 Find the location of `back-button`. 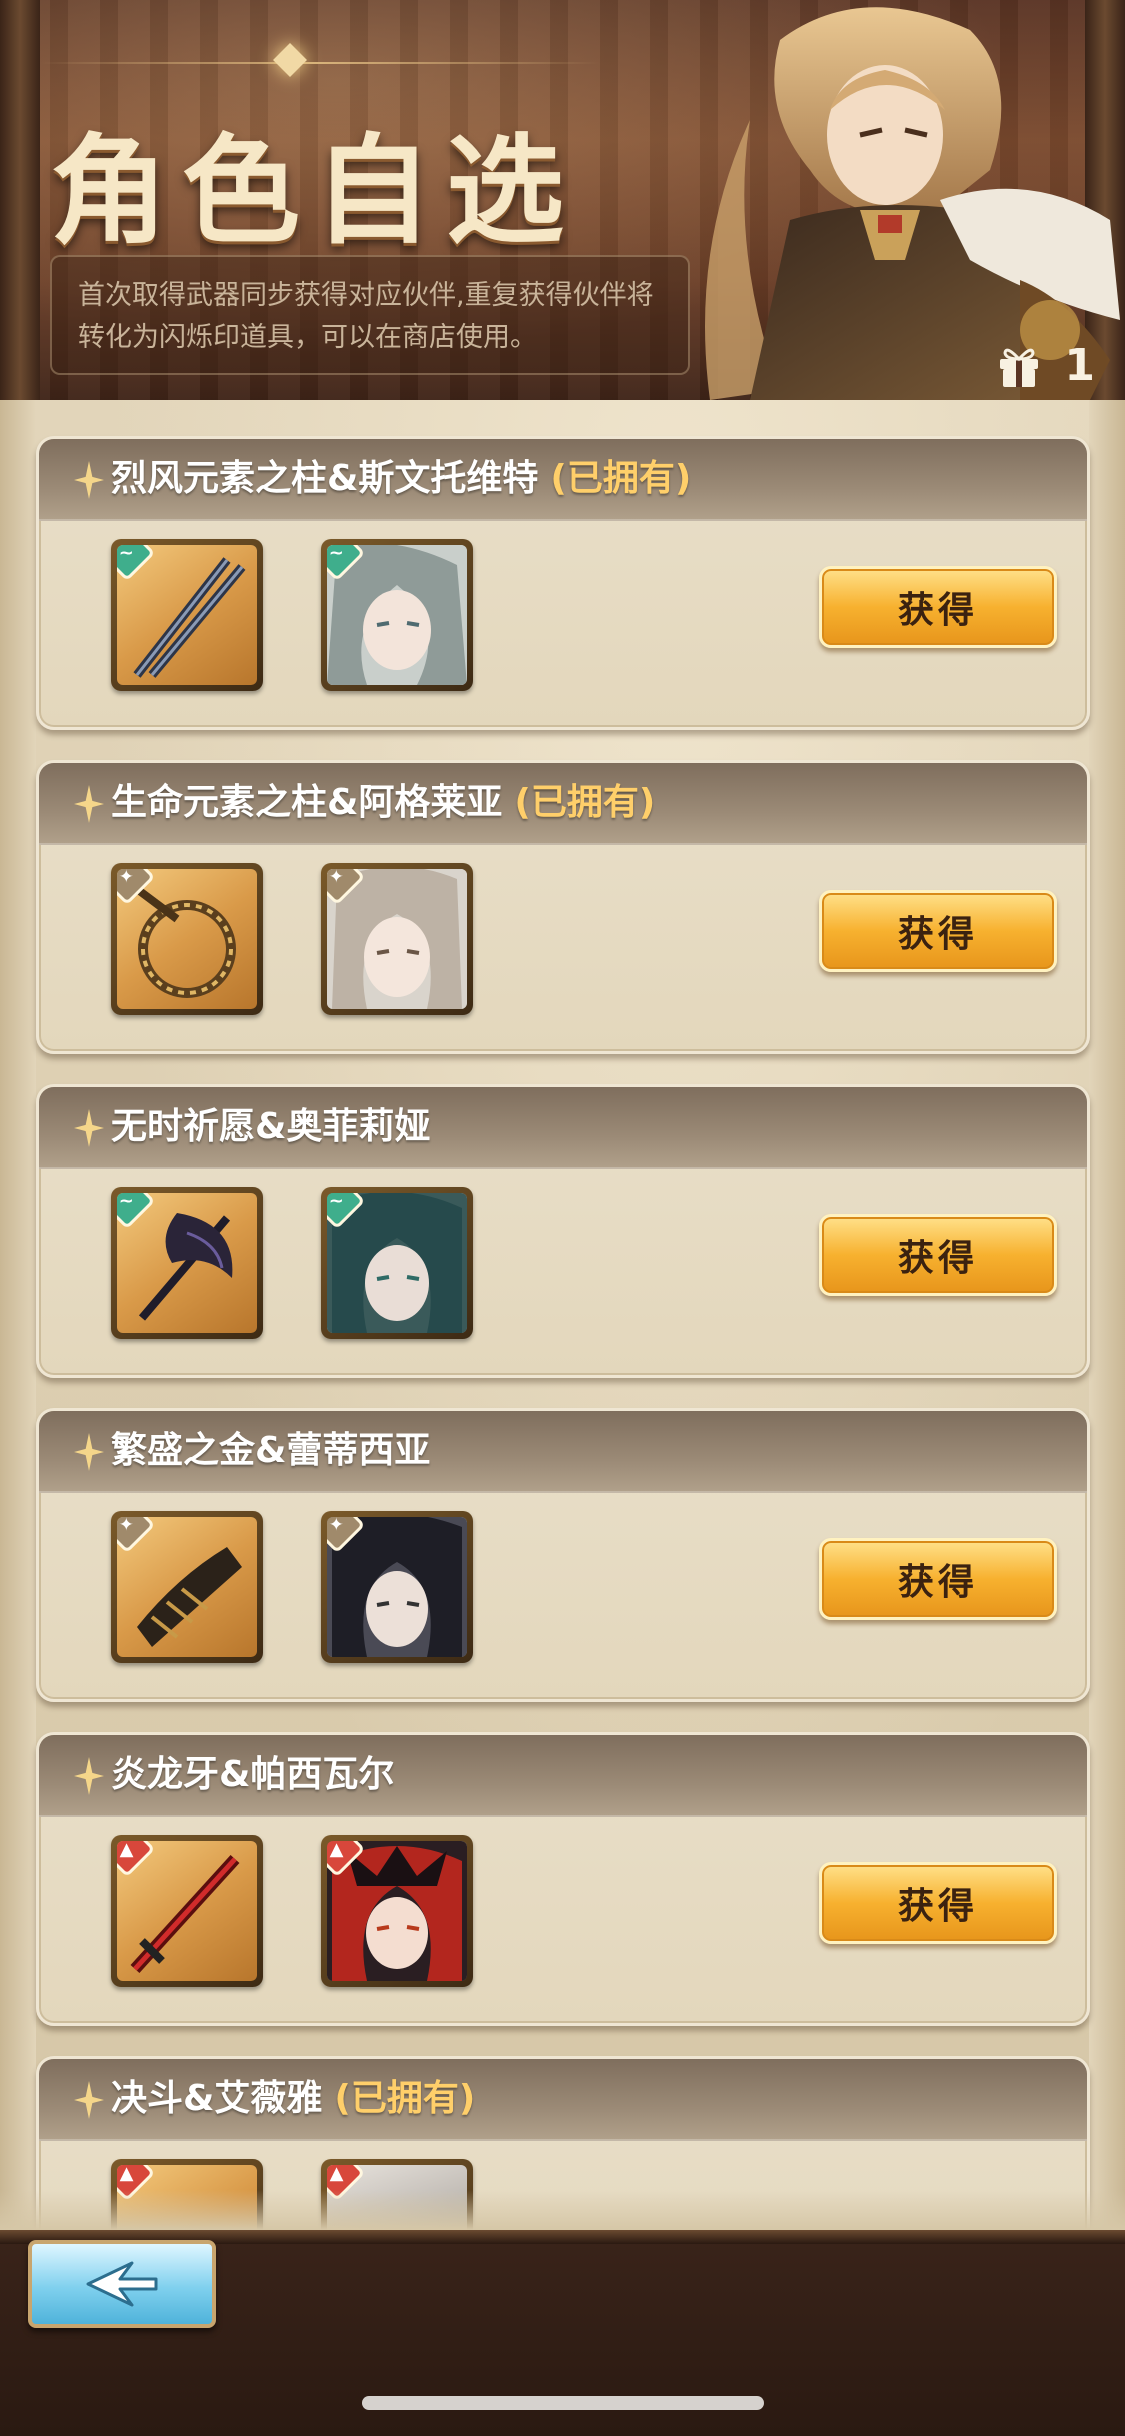

back-button is located at coordinates (122, 2284).